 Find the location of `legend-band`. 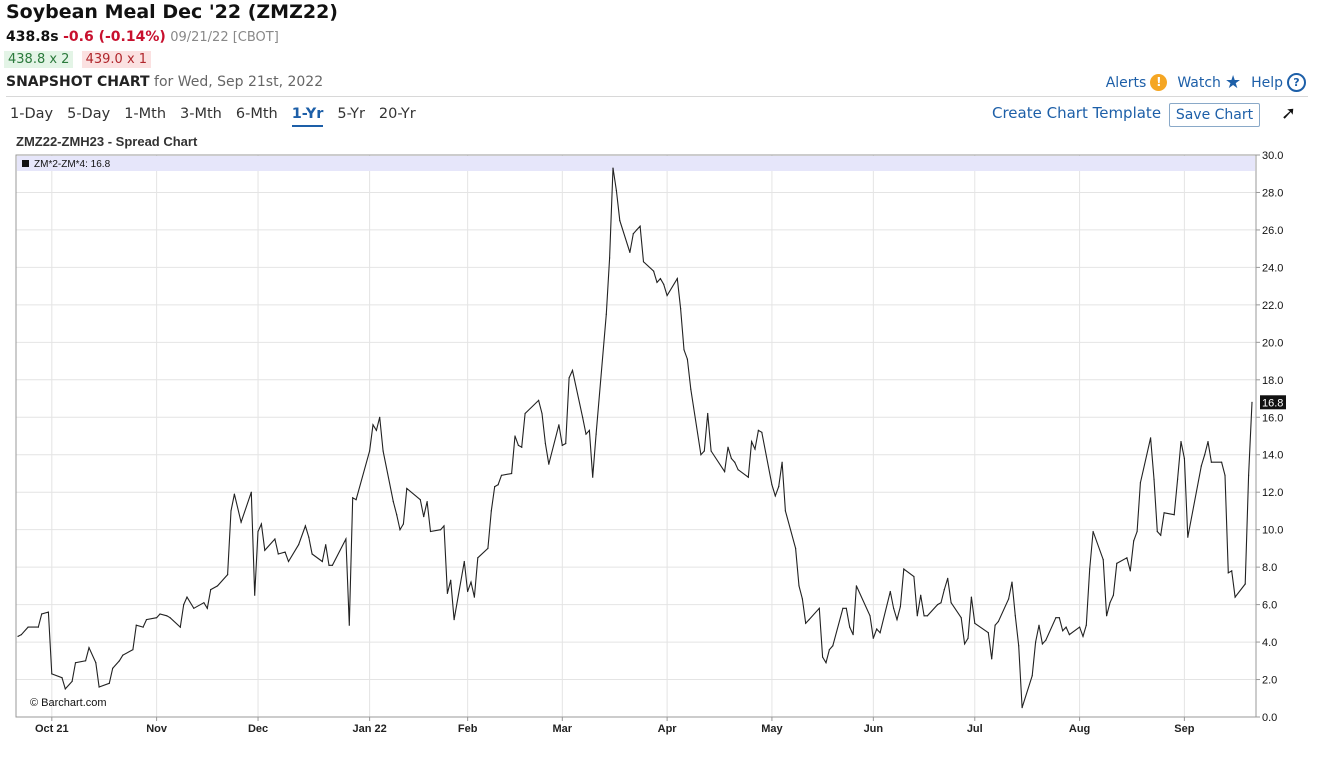

legend-band is located at coordinates (636, 163).